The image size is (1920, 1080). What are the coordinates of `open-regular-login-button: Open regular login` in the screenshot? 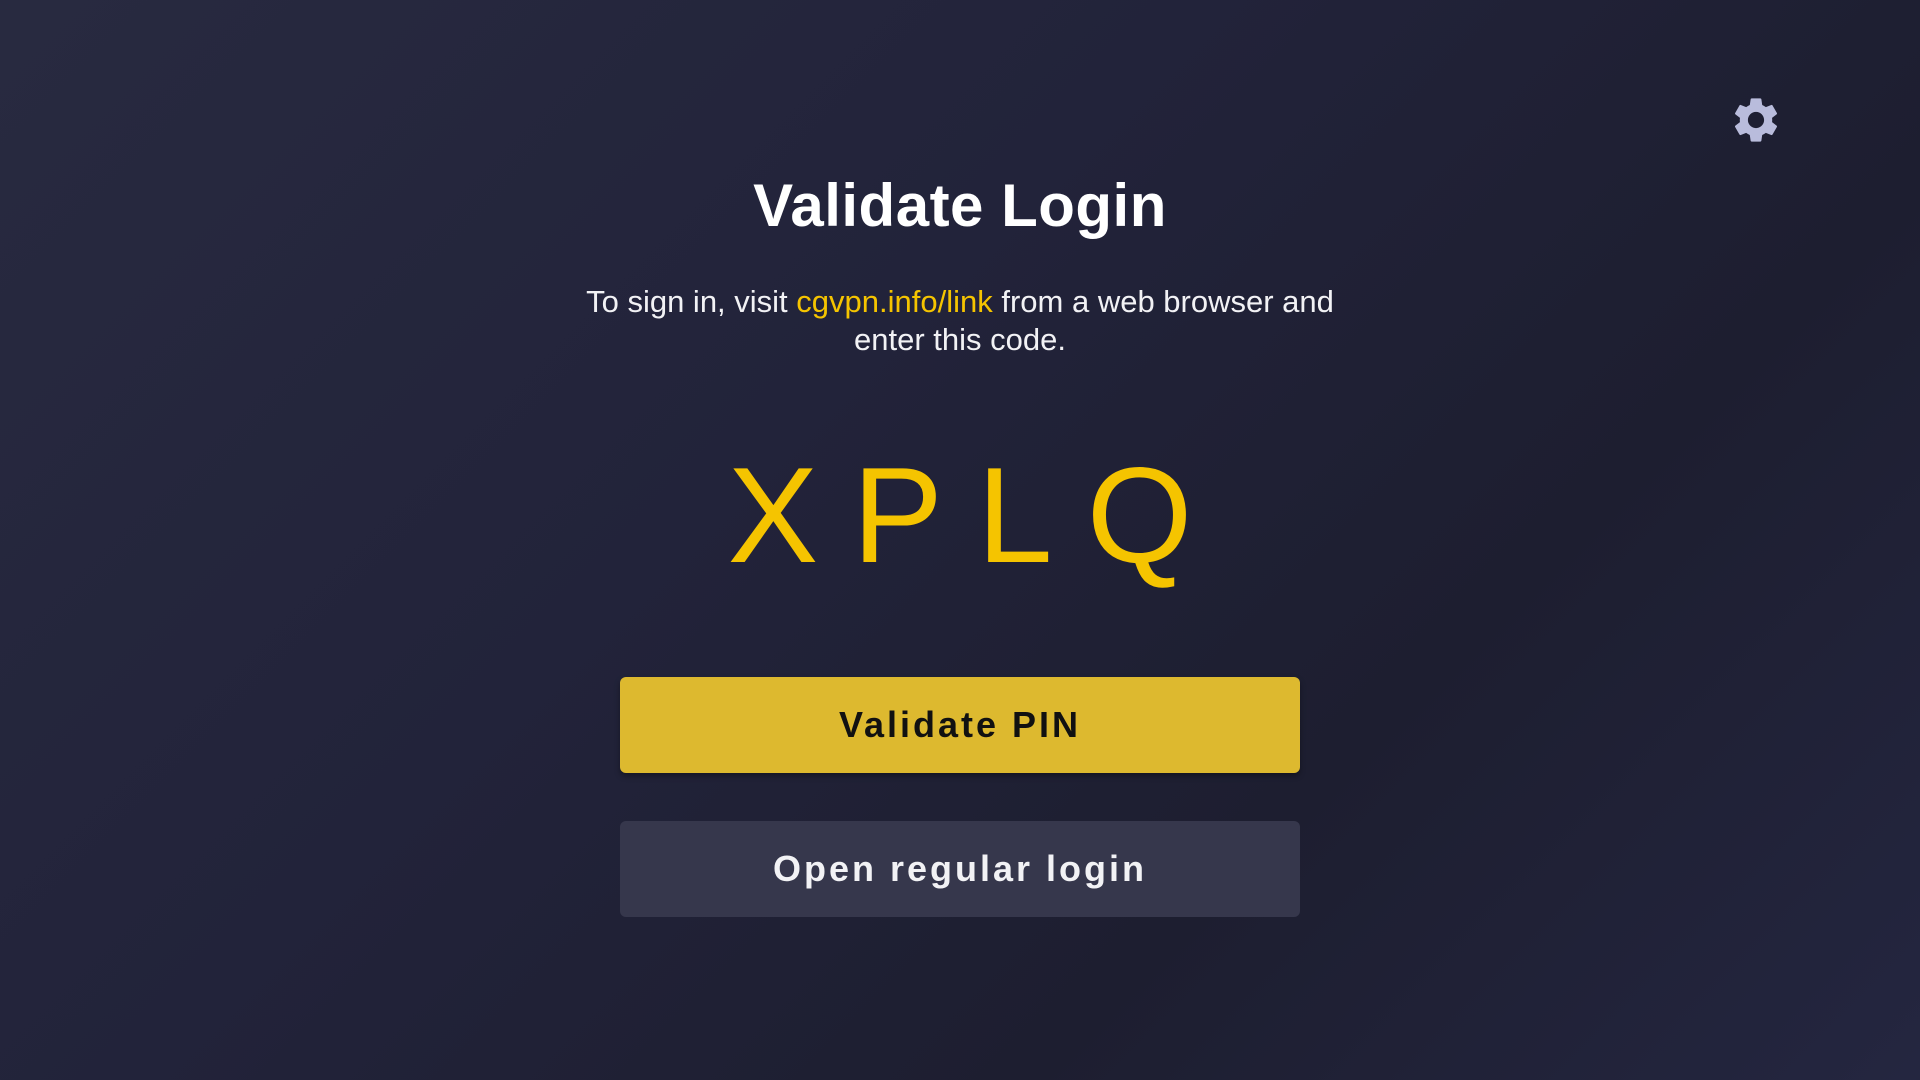 It's located at (960, 869).